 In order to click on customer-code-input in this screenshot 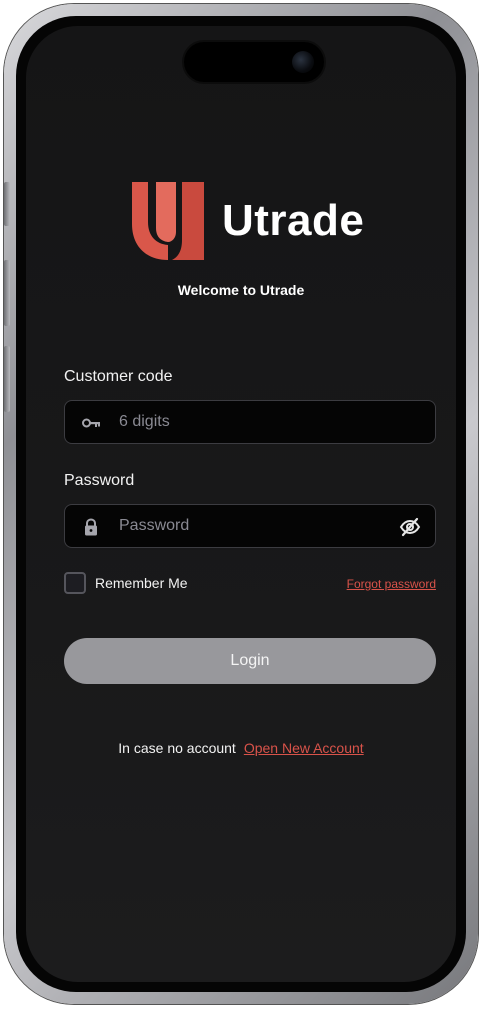, I will do `click(254, 422)`.